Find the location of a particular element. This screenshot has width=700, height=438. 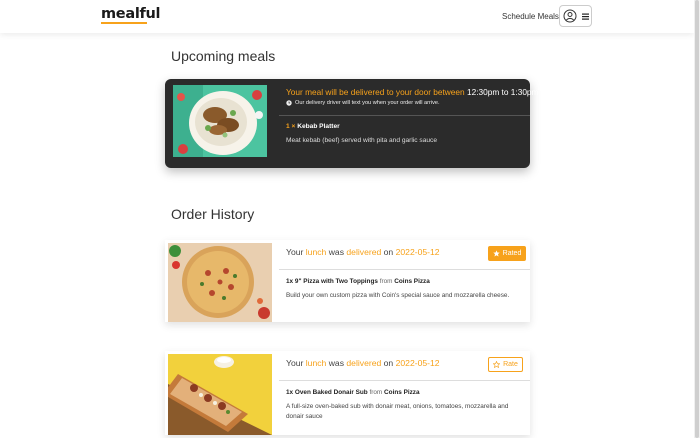

upcoming-meals-title: Upcoming meals is located at coordinates (223, 56).